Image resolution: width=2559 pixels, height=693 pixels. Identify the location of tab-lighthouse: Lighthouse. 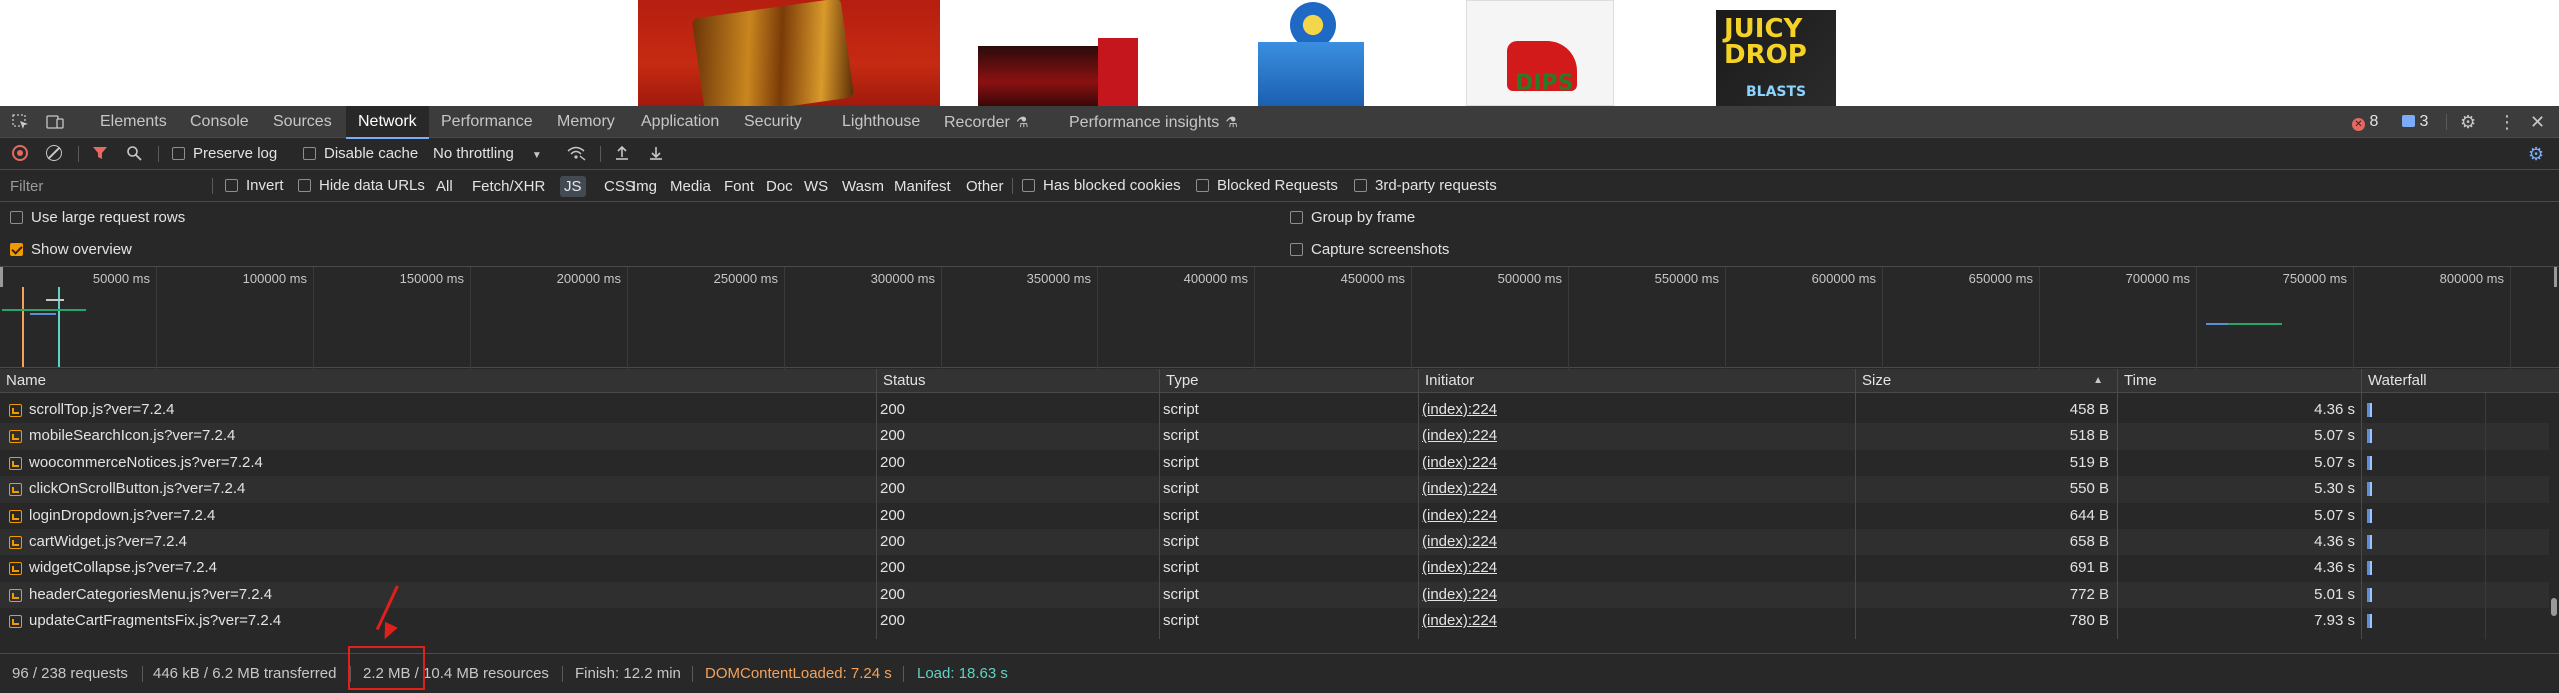
(881, 122).